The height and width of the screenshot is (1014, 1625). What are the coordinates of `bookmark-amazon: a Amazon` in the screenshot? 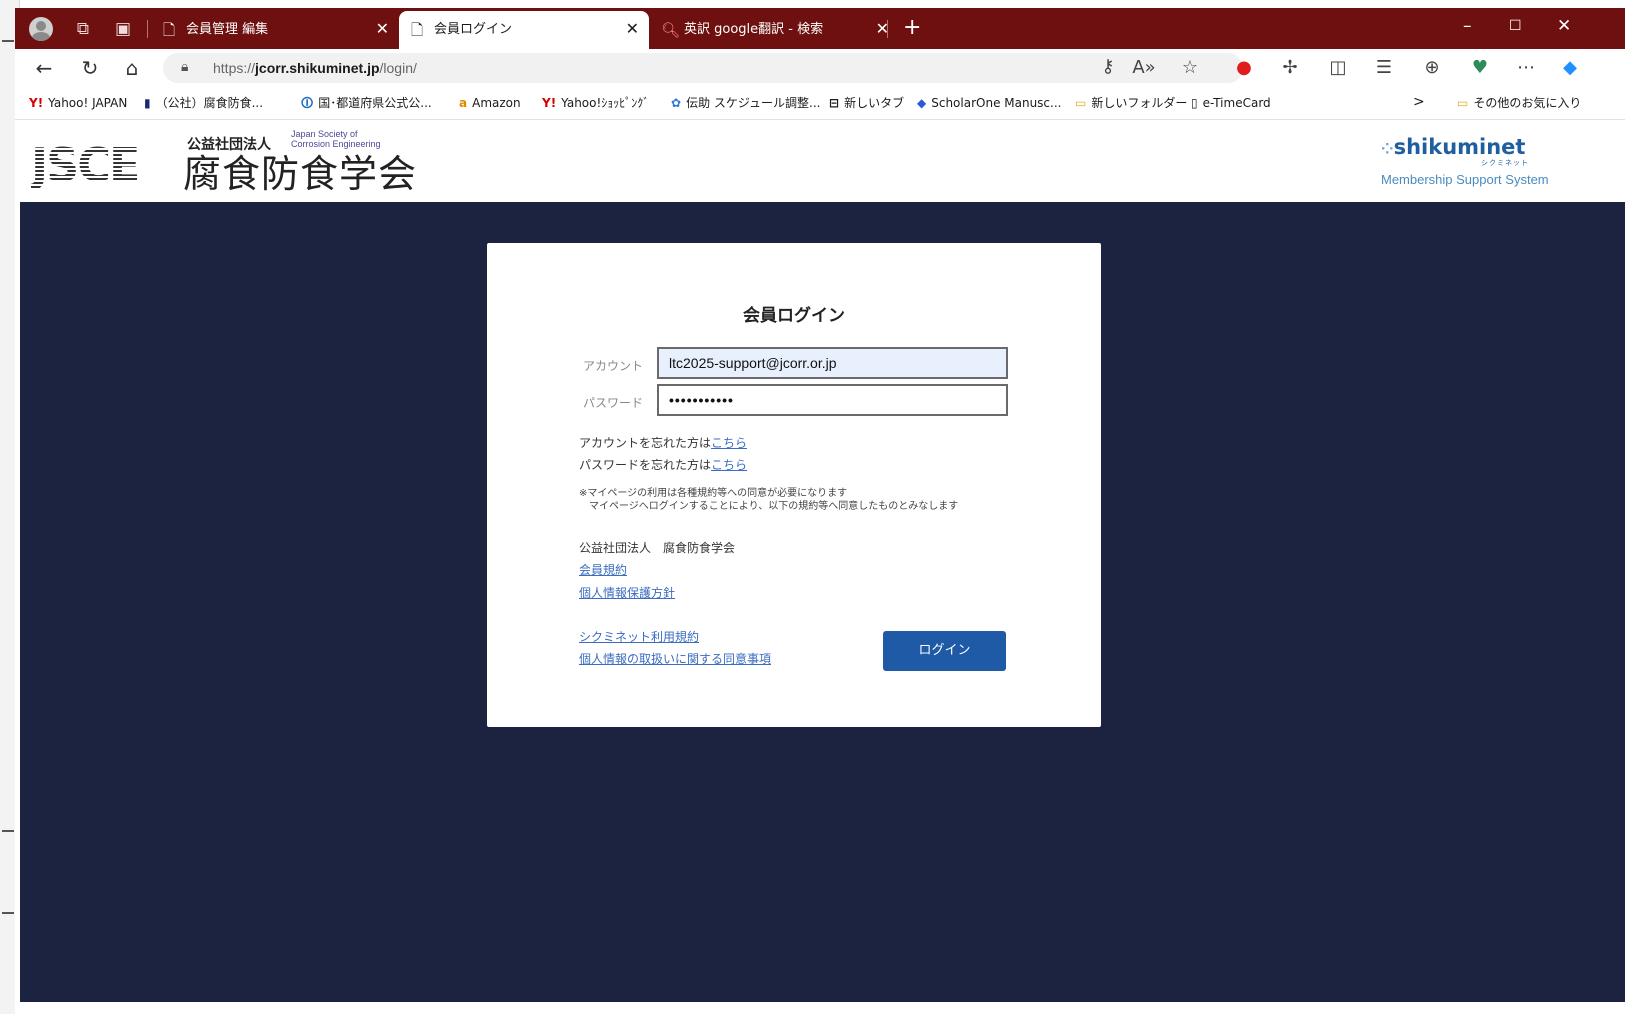 It's located at (490, 103).